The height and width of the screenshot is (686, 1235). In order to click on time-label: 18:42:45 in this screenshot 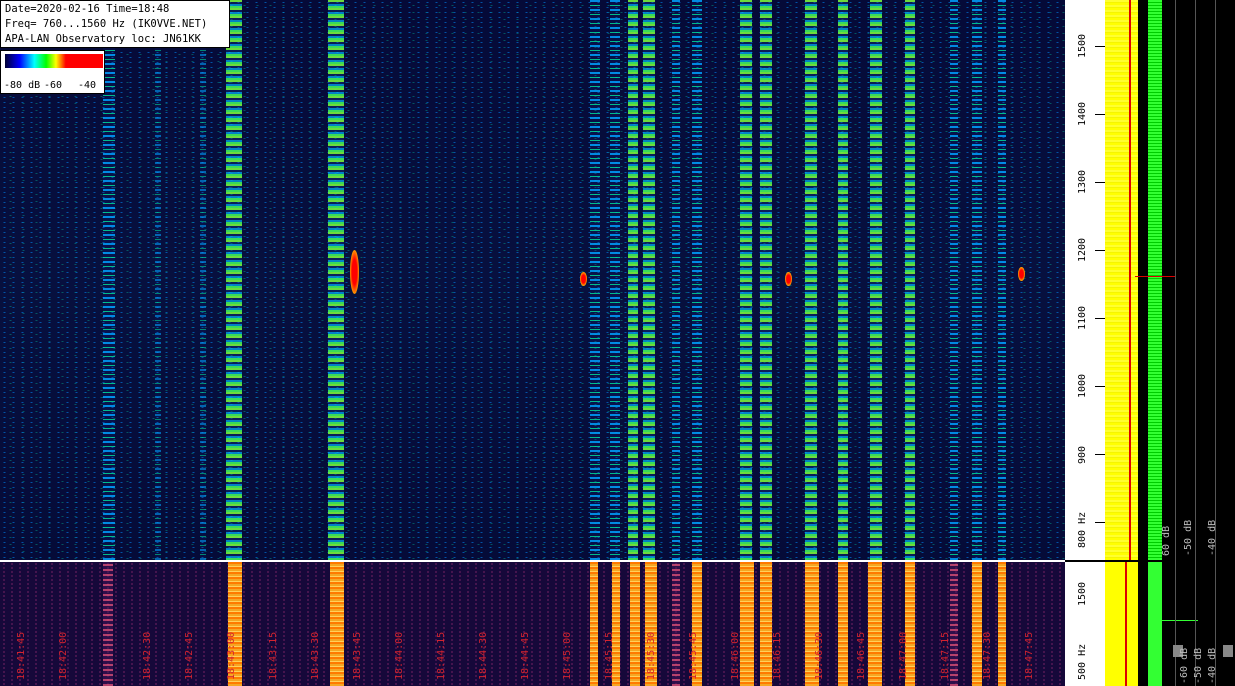, I will do `click(189, 655)`.